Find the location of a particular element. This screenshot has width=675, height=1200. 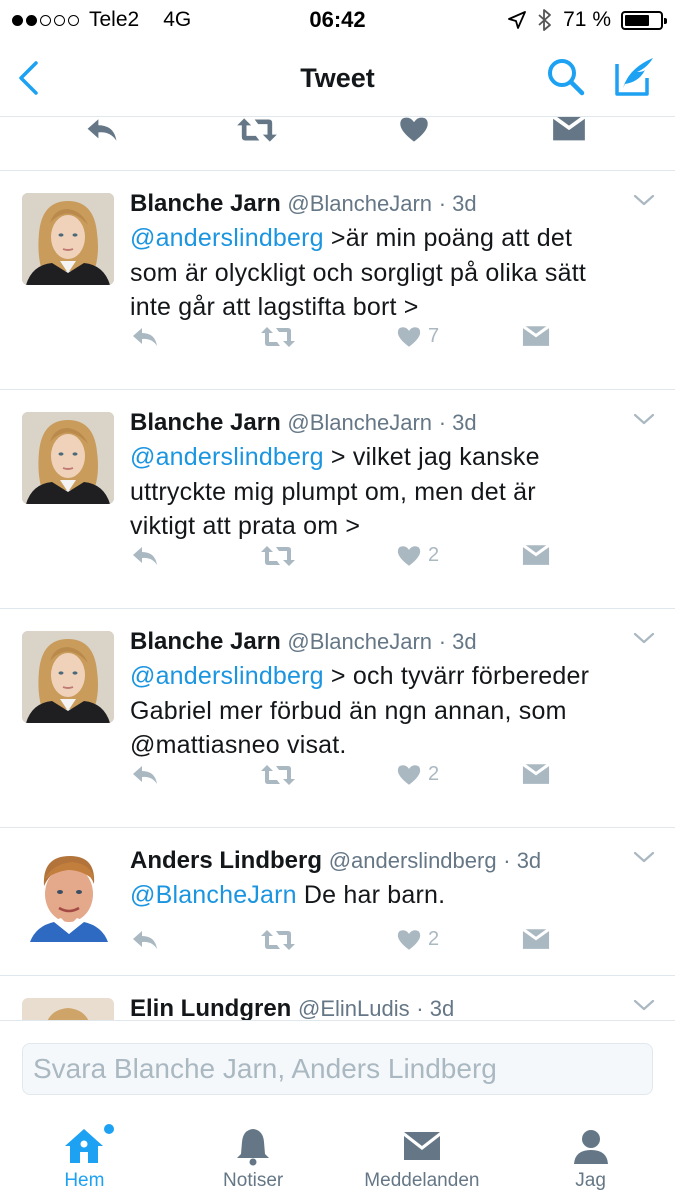

tab-label: Jag is located at coordinates (590, 1180).